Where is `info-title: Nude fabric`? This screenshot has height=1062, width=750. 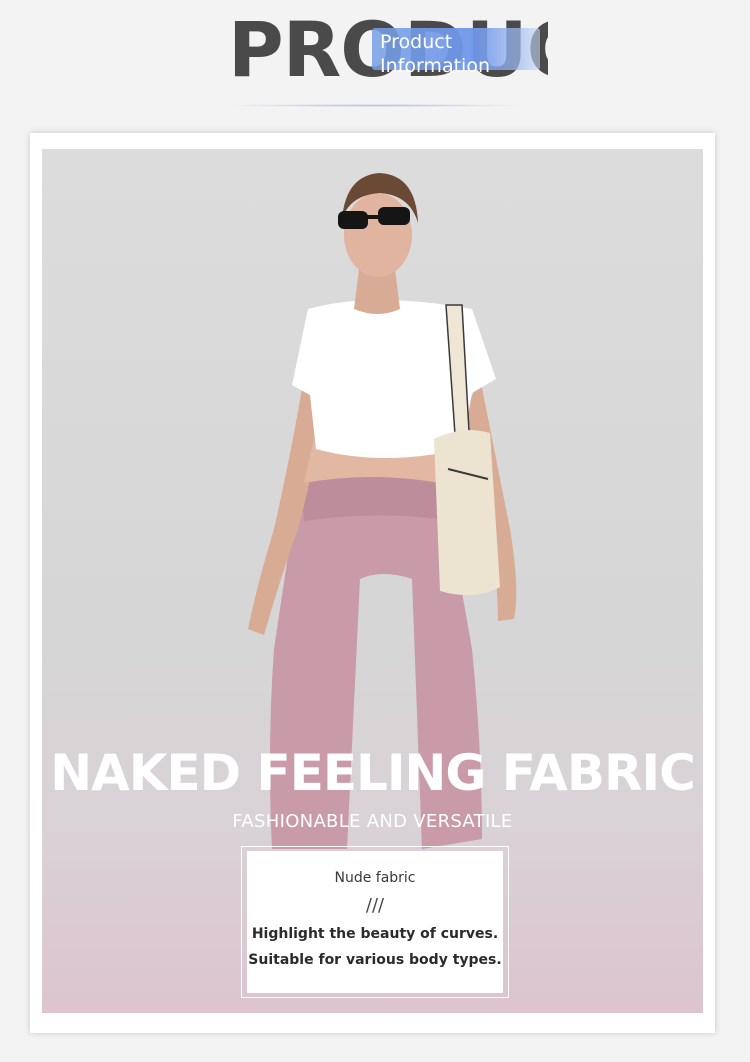 info-title: Nude fabric is located at coordinates (375, 878).